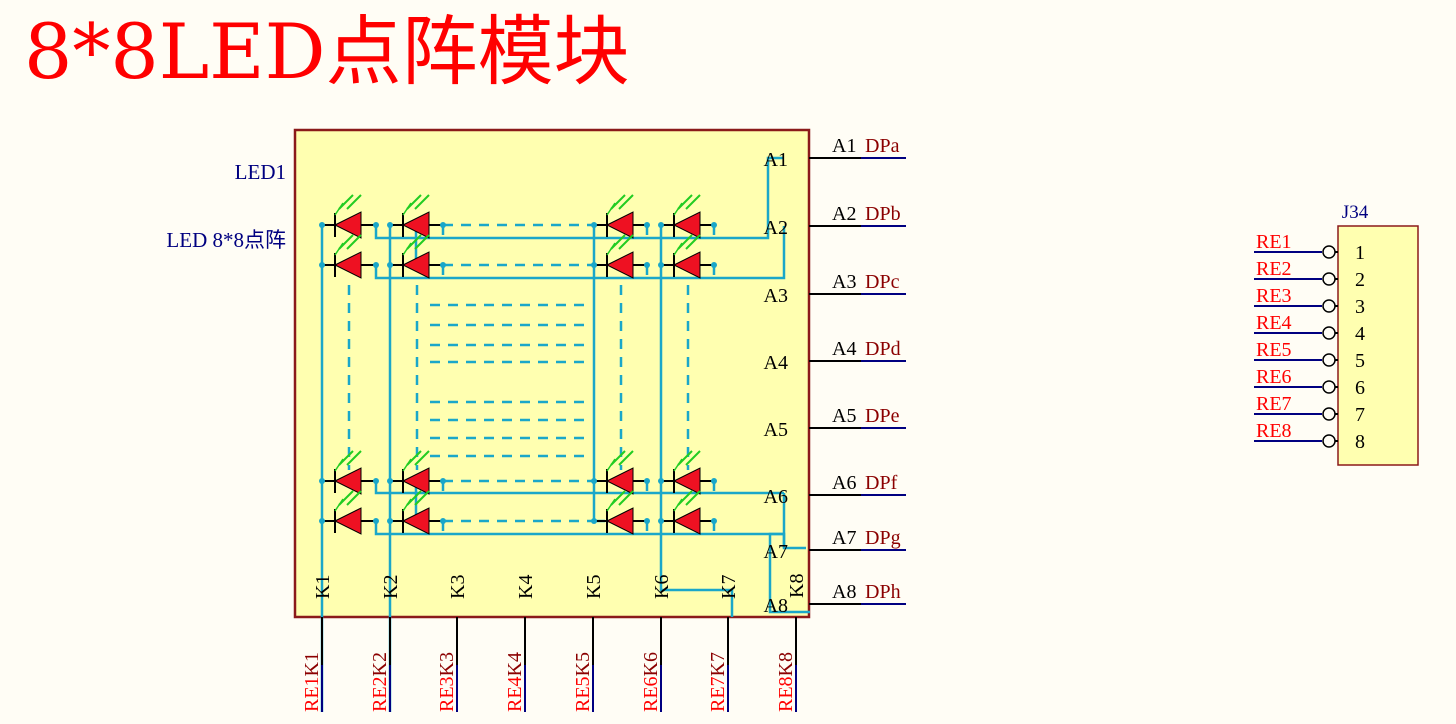  I want to click on connector-pin-number: 8, so click(1360, 442).